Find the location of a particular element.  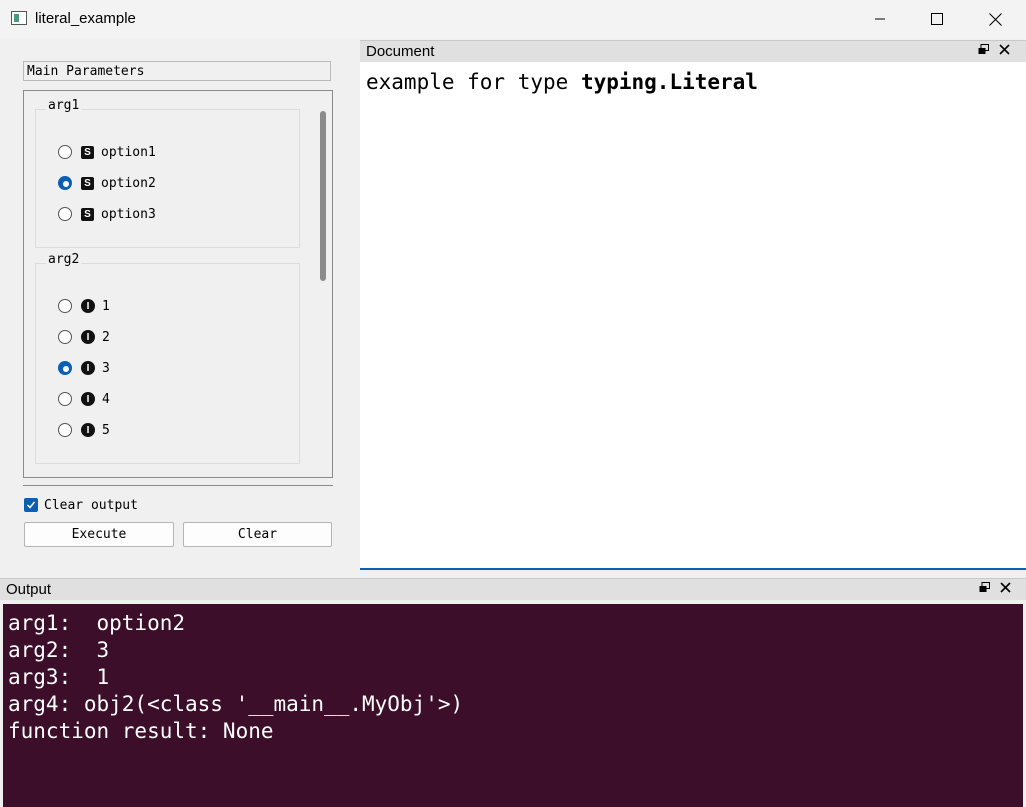

output-line: arg2: 3 is located at coordinates (59, 650).